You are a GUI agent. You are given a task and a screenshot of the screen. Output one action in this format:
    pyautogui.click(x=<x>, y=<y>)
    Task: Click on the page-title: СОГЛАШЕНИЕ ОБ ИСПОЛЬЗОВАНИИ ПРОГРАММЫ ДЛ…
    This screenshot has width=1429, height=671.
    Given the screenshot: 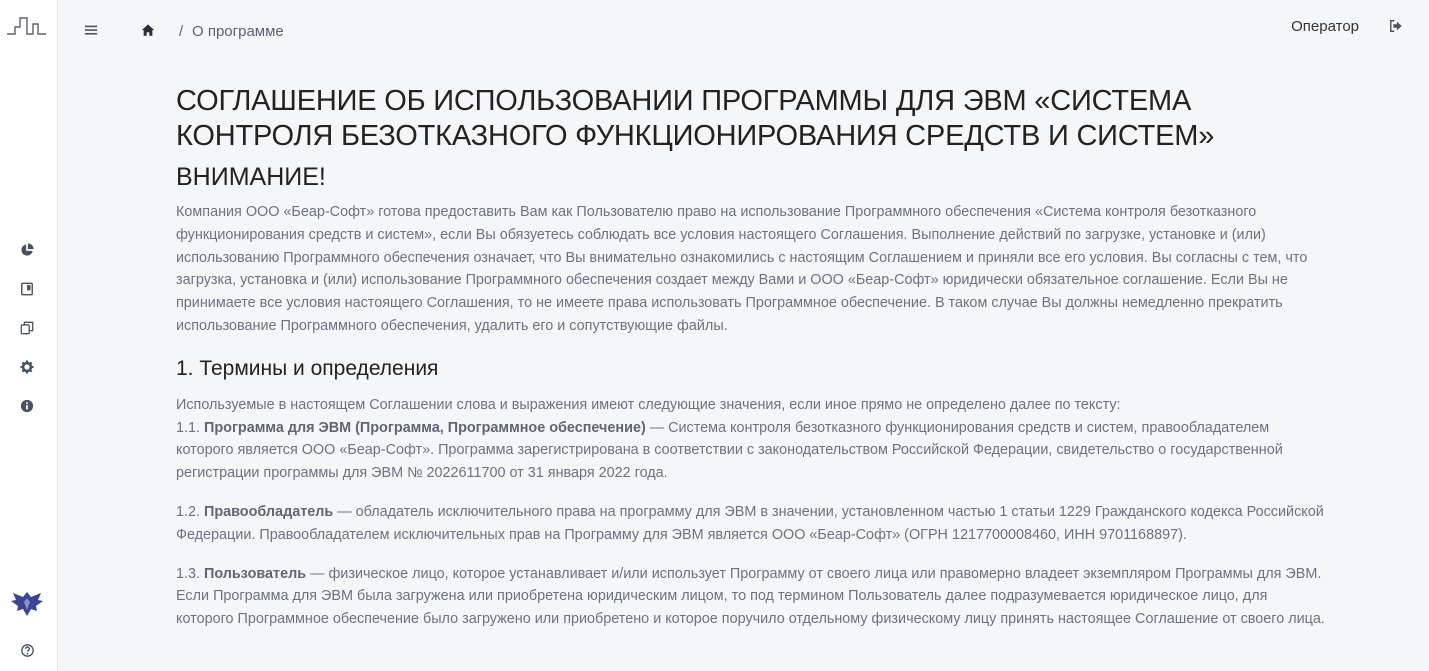 What is the action you would take?
    pyautogui.click(x=695, y=118)
    